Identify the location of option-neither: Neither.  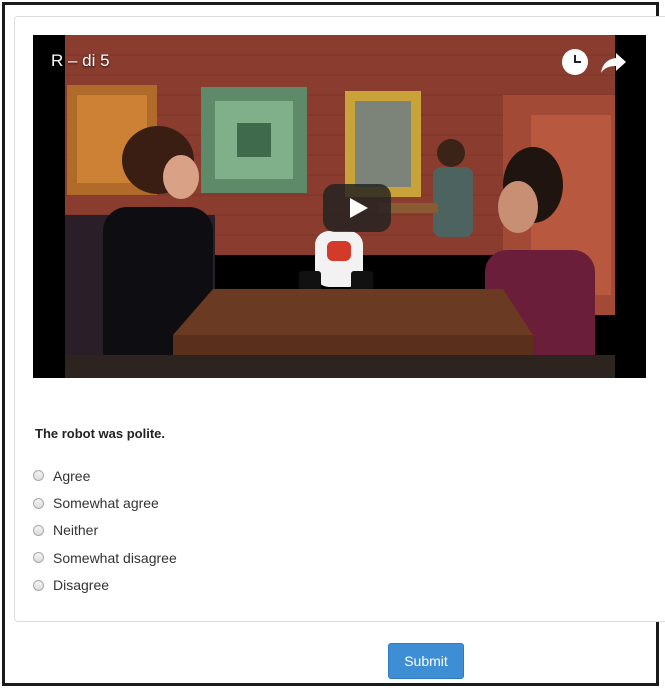
(105, 530).